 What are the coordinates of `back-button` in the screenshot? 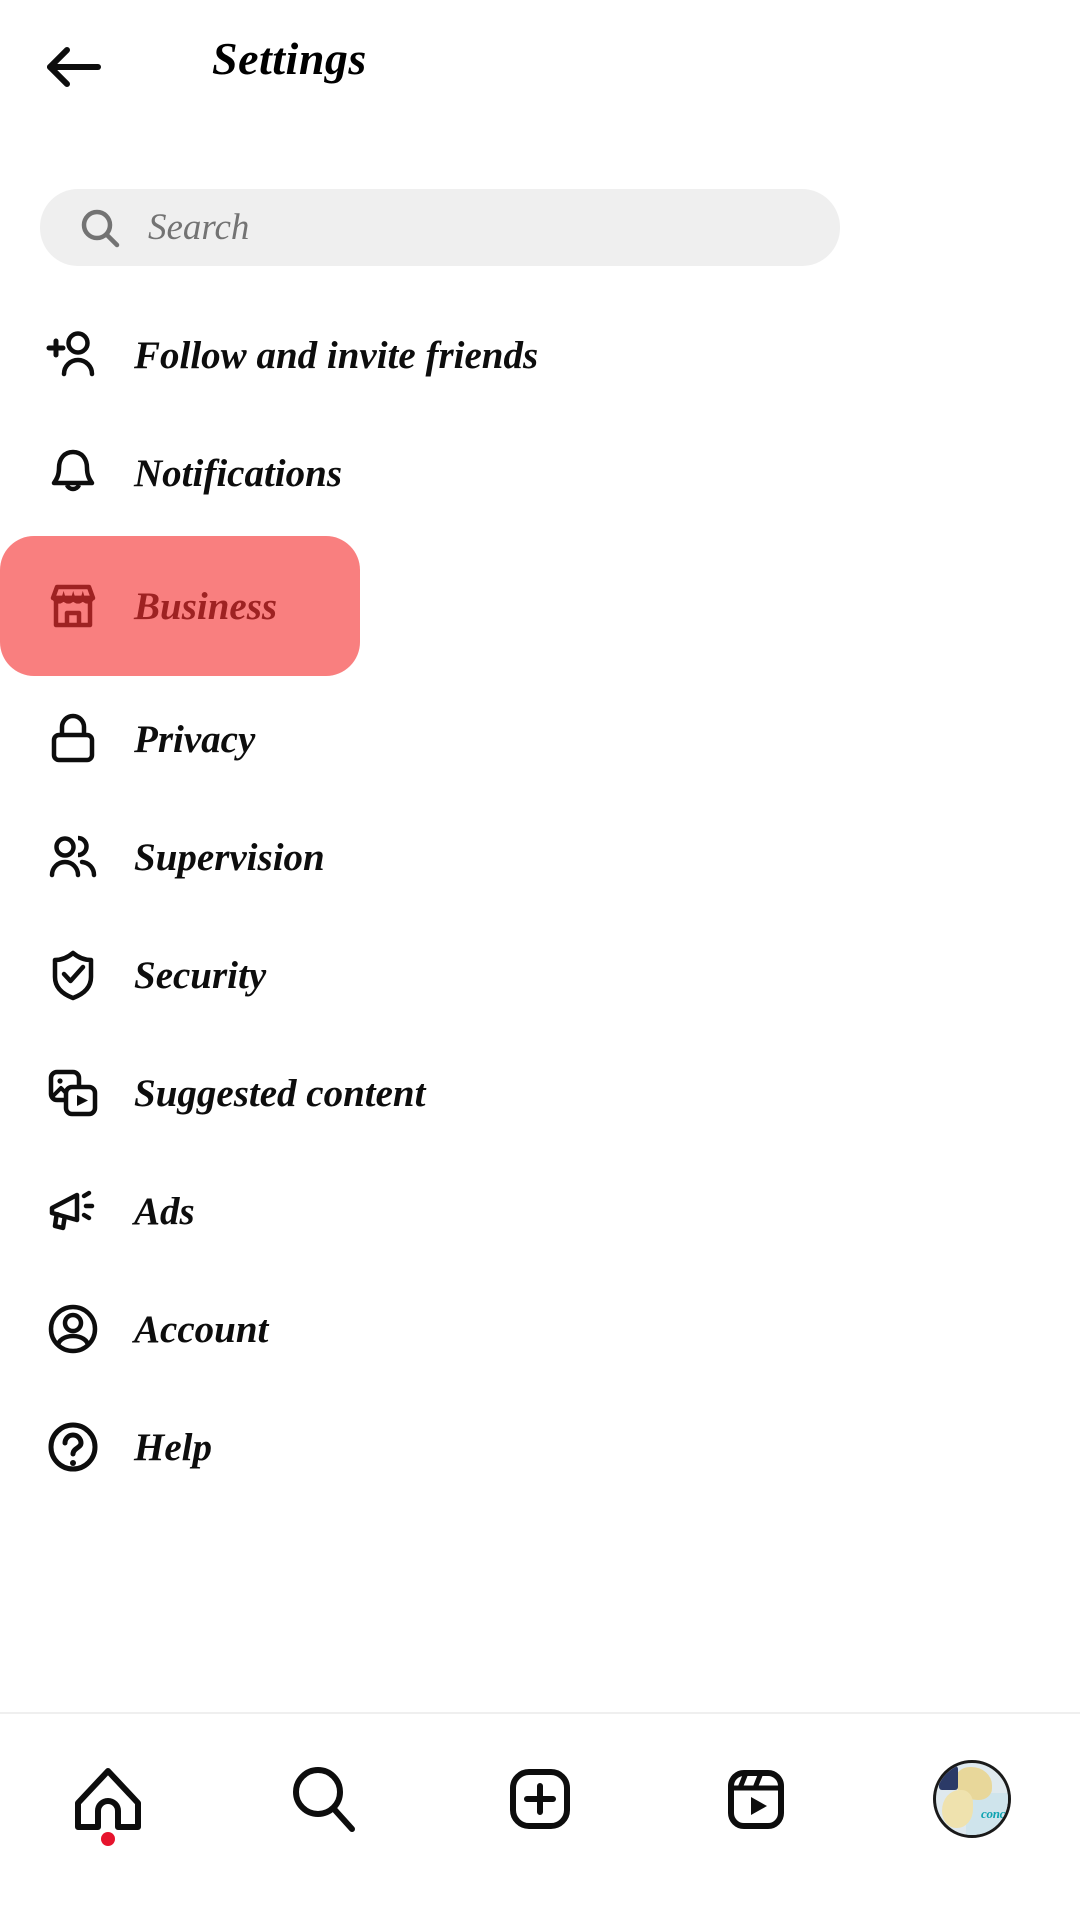 It's located at (73, 67).